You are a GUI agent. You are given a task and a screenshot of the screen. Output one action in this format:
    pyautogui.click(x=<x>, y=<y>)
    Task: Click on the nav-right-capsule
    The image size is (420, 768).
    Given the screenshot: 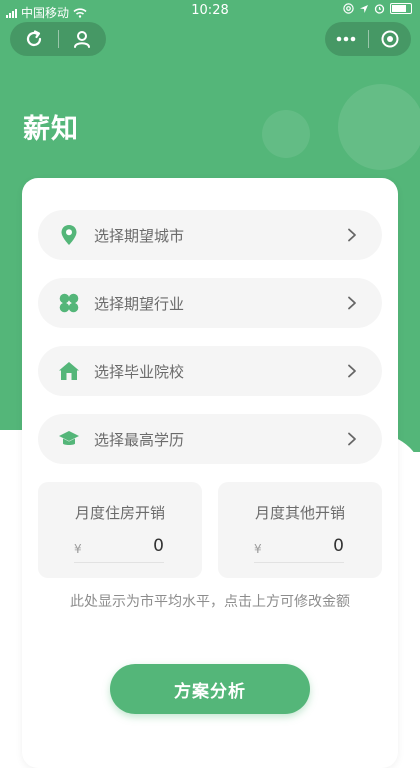 What is the action you would take?
    pyautogui.click(x=368, y=39)
    